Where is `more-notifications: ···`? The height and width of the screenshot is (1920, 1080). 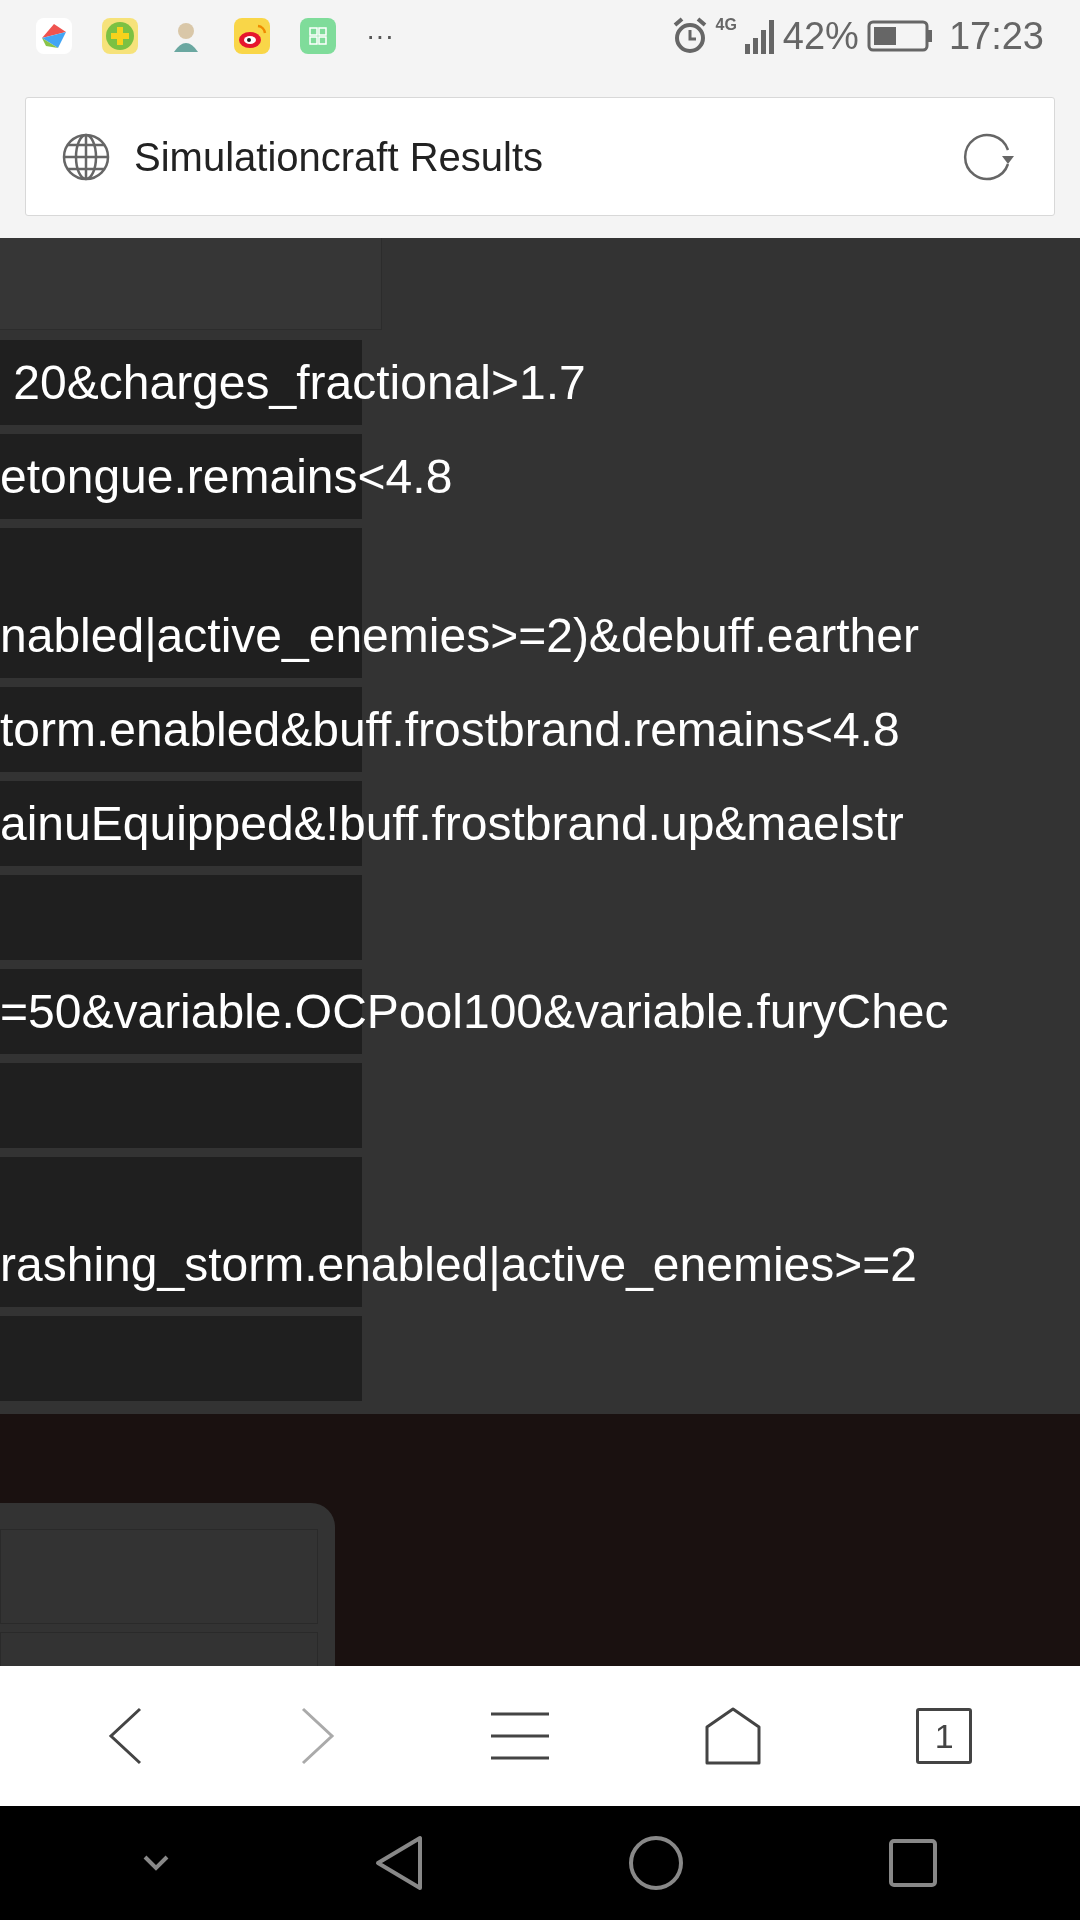
more-notifications: ··· is located at coordinates (380, 36).